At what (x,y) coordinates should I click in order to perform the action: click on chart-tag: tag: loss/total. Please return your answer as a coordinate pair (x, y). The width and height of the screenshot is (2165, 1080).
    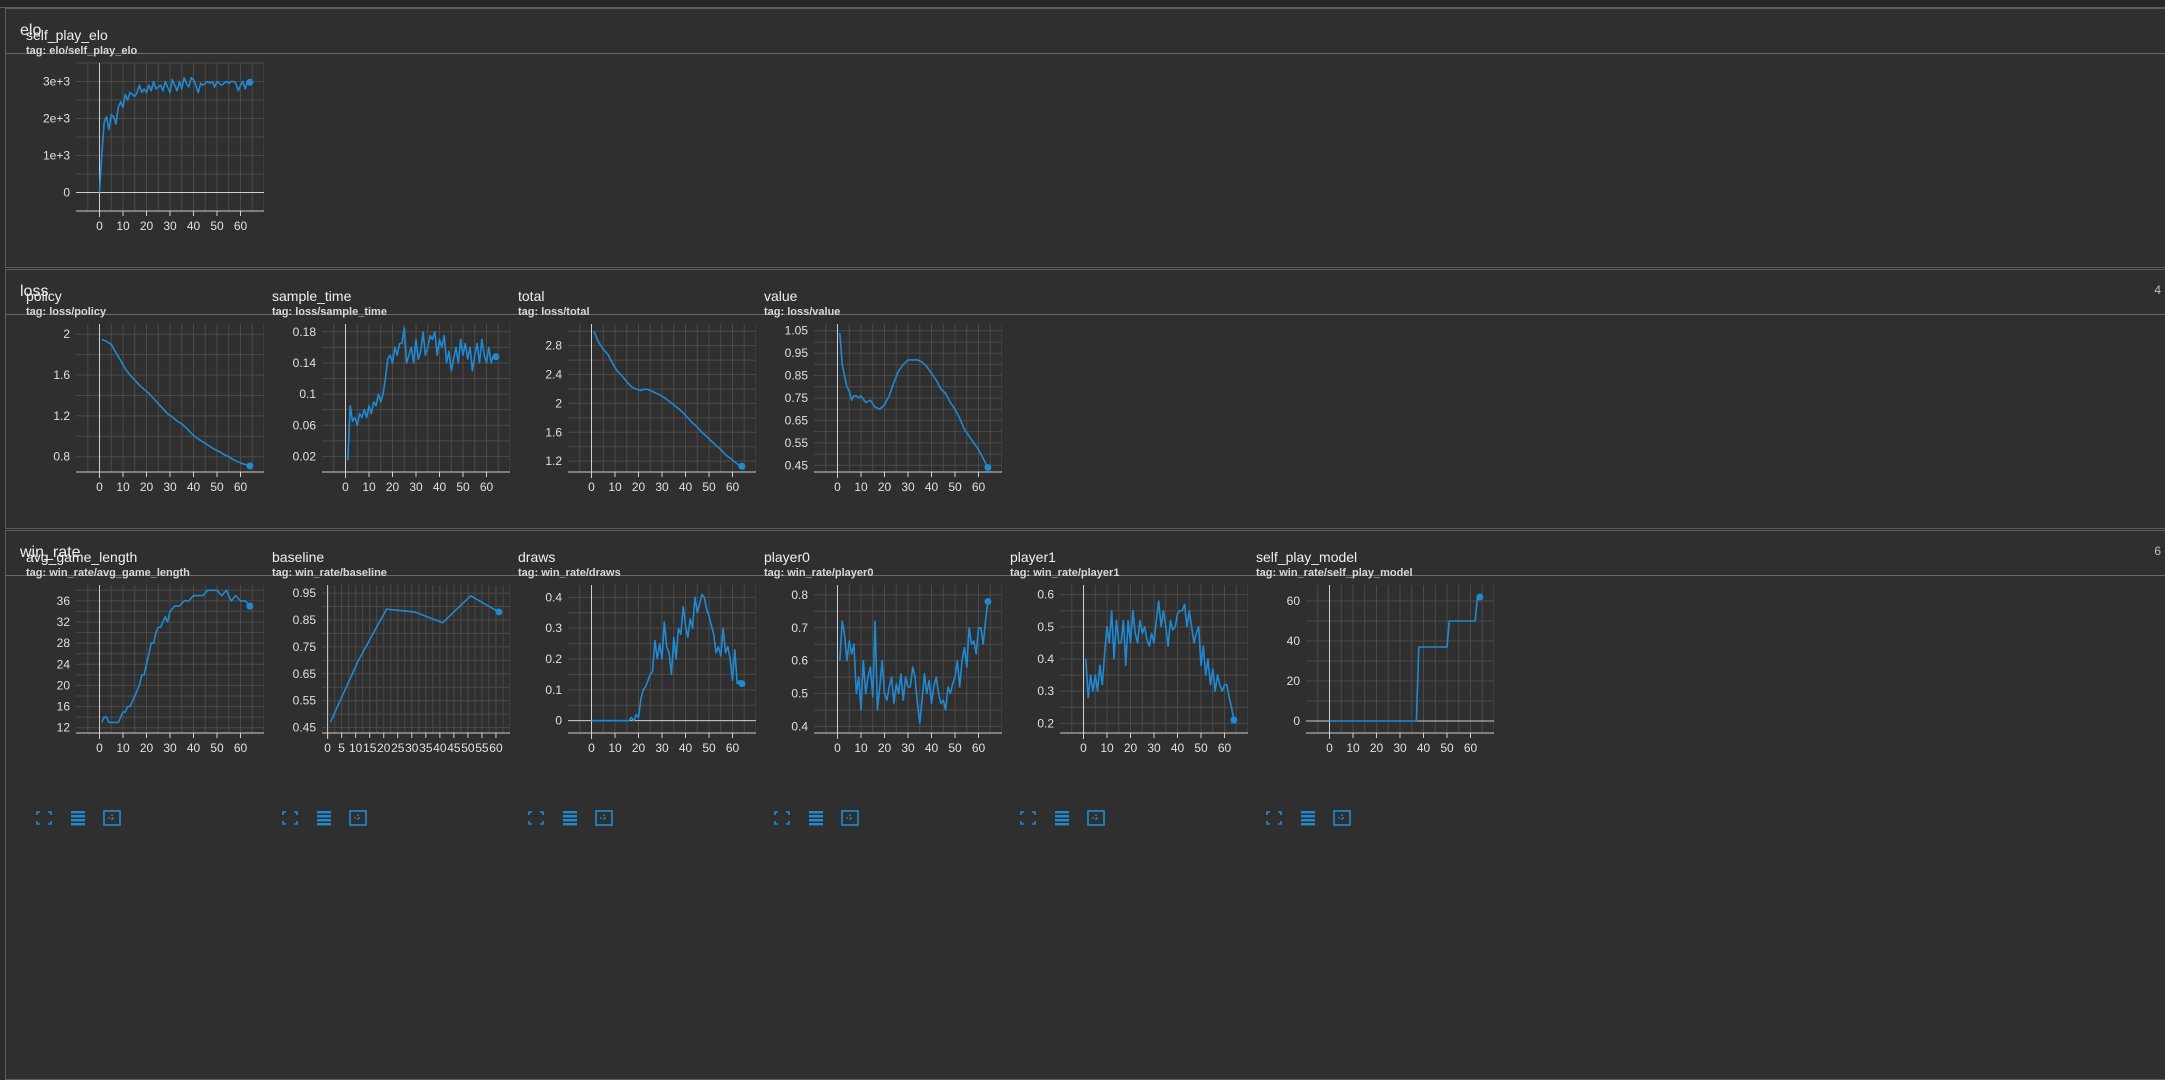
    Looking at the image, I should click on (554, 312).